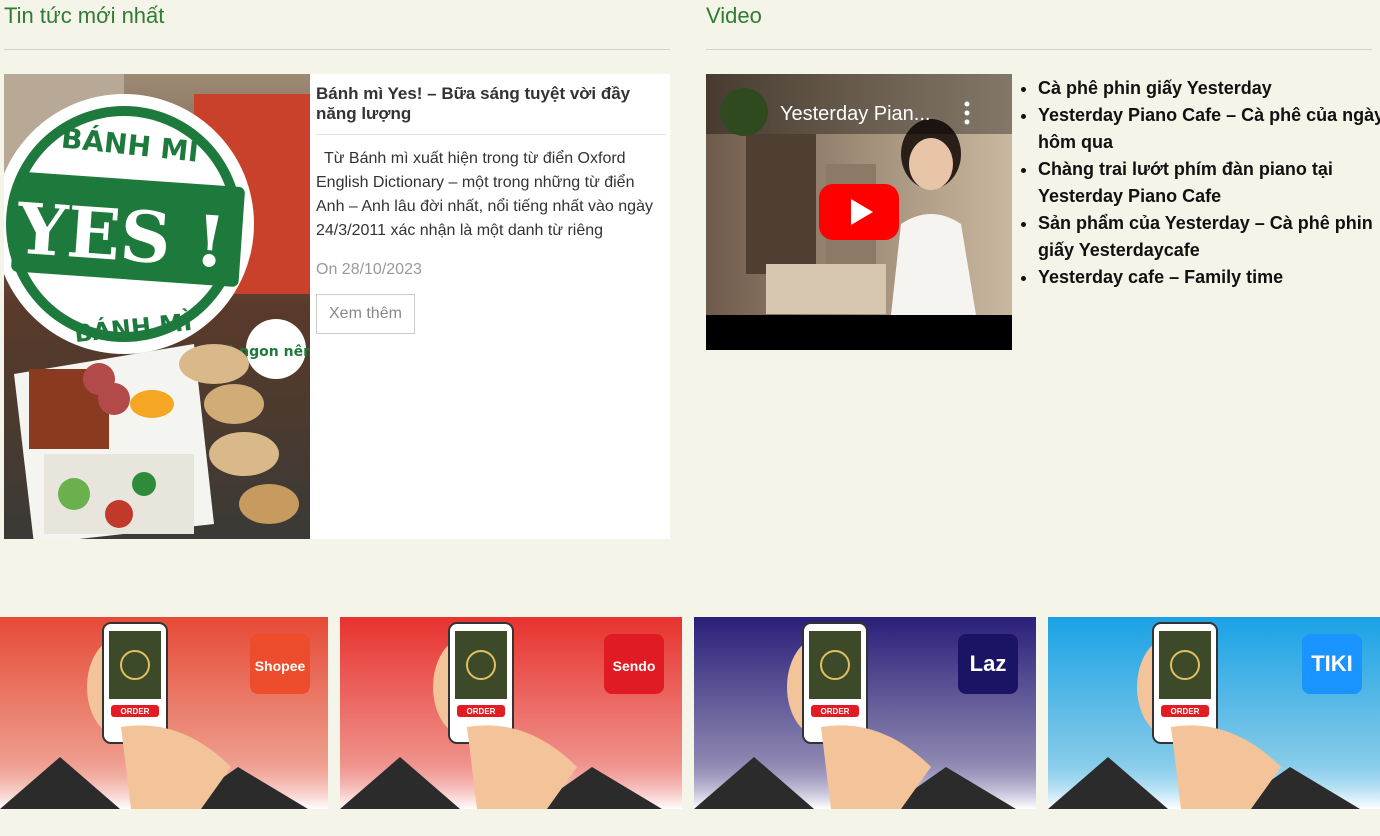  What do you see at coordinates (734, 15) in the screenshot?
I see `video-heading: Video` at bounding box center [734, 15].